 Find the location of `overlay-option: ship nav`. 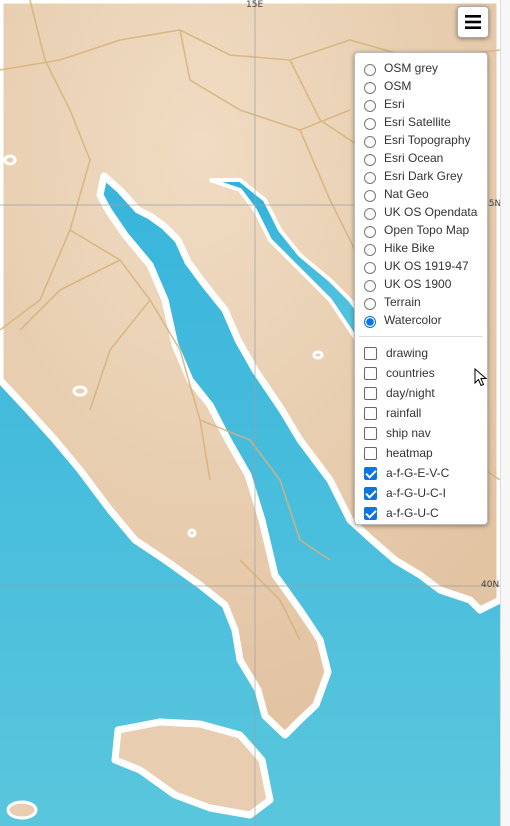

overlay-option: ship nav is located at coordinates (421, 433).